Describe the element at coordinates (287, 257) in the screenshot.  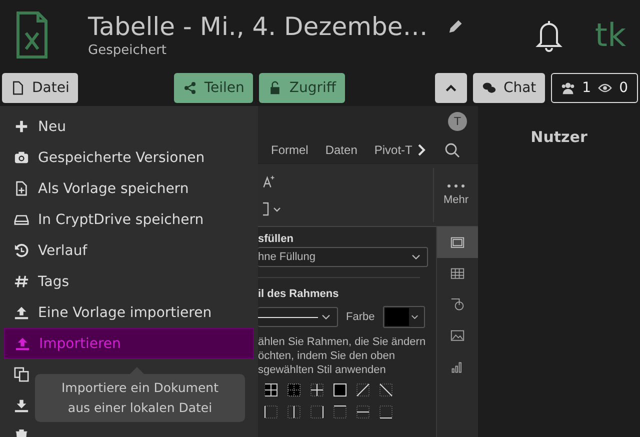
I see `dropdown-value: hne Füllung` at that location.